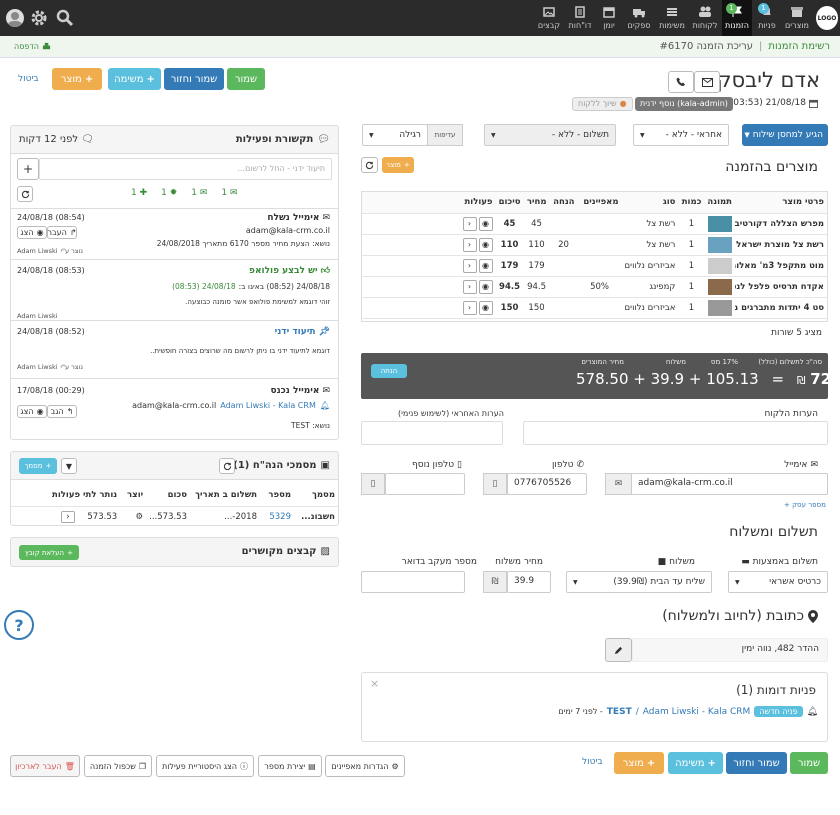 Image resolution: width=840 pixels, height=815 pixels. I want to click on status-dropdown: הגיע למחסן שילוח ▼, so click(785, 135).